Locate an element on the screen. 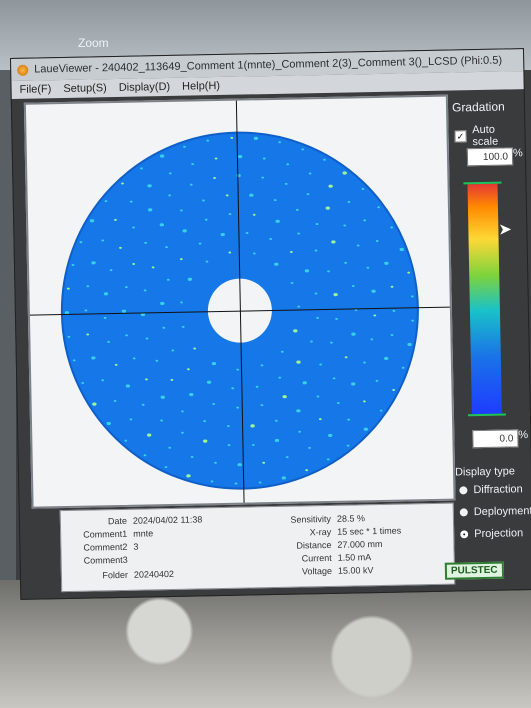 This screenshot has width=531, height=708. display-type-projection: Projection is located at coordinates (491, 533).